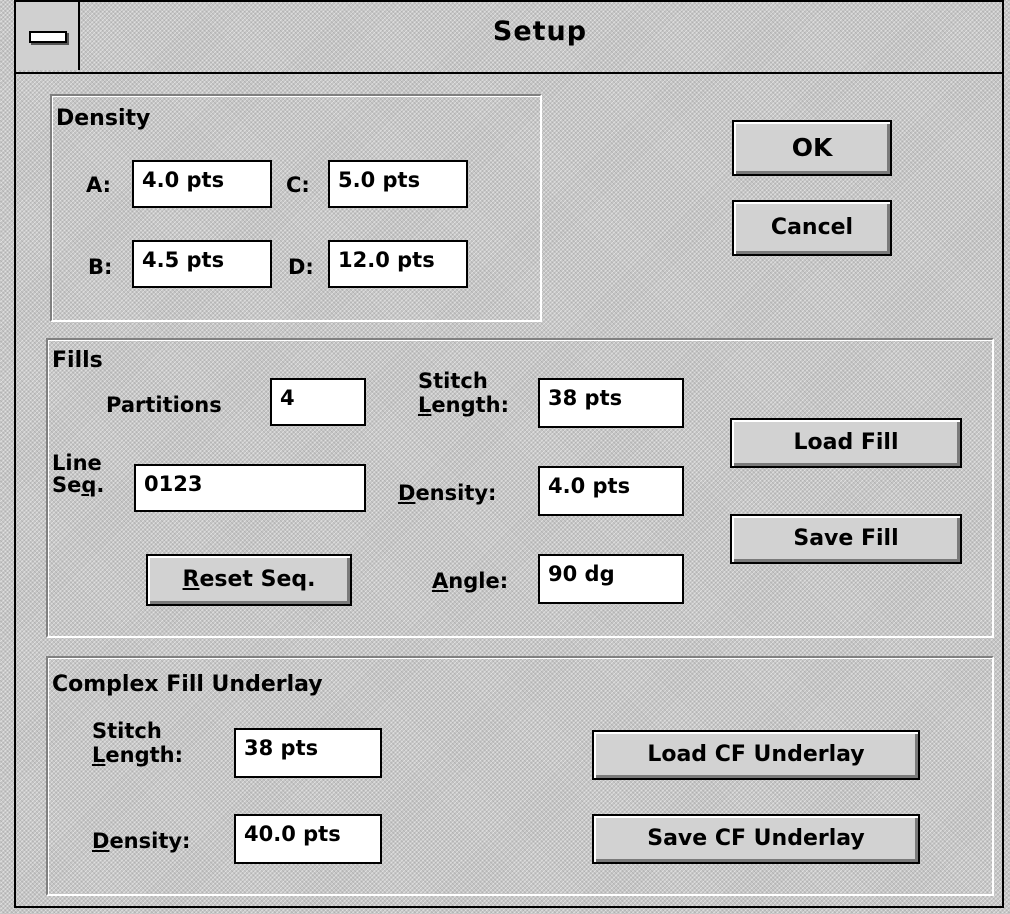 Image resolution: width=1010 pixels, height=914 pixels. What do you see at coordinates (138, 755) in the screenshot?
I see `underlay-stitch-label-2: Length:` at bounding box center [138, 755].